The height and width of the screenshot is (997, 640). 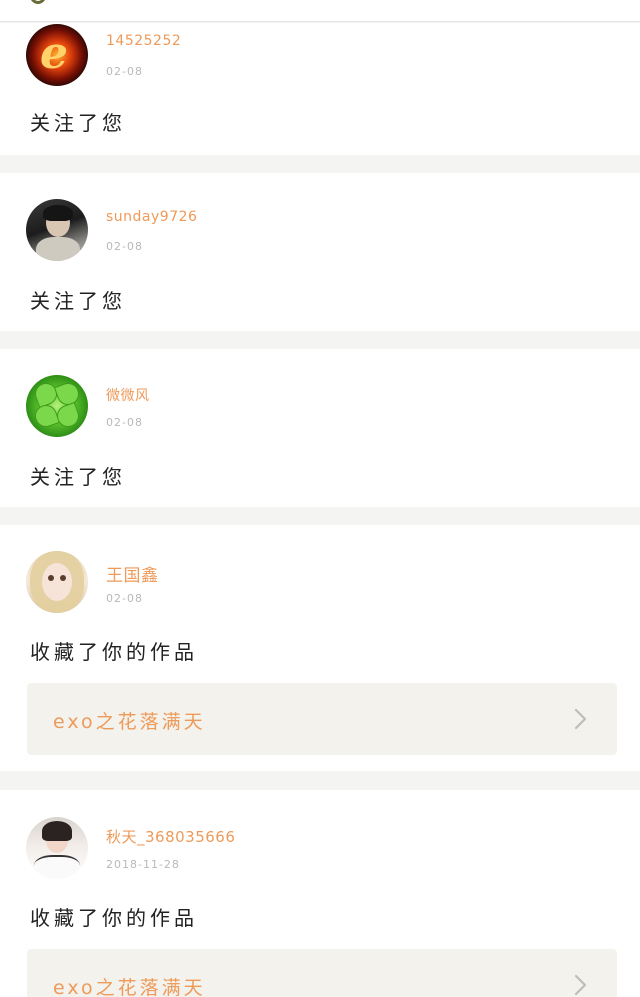 I want to click on username-link: sunday9726, so click(x=151, y=217).